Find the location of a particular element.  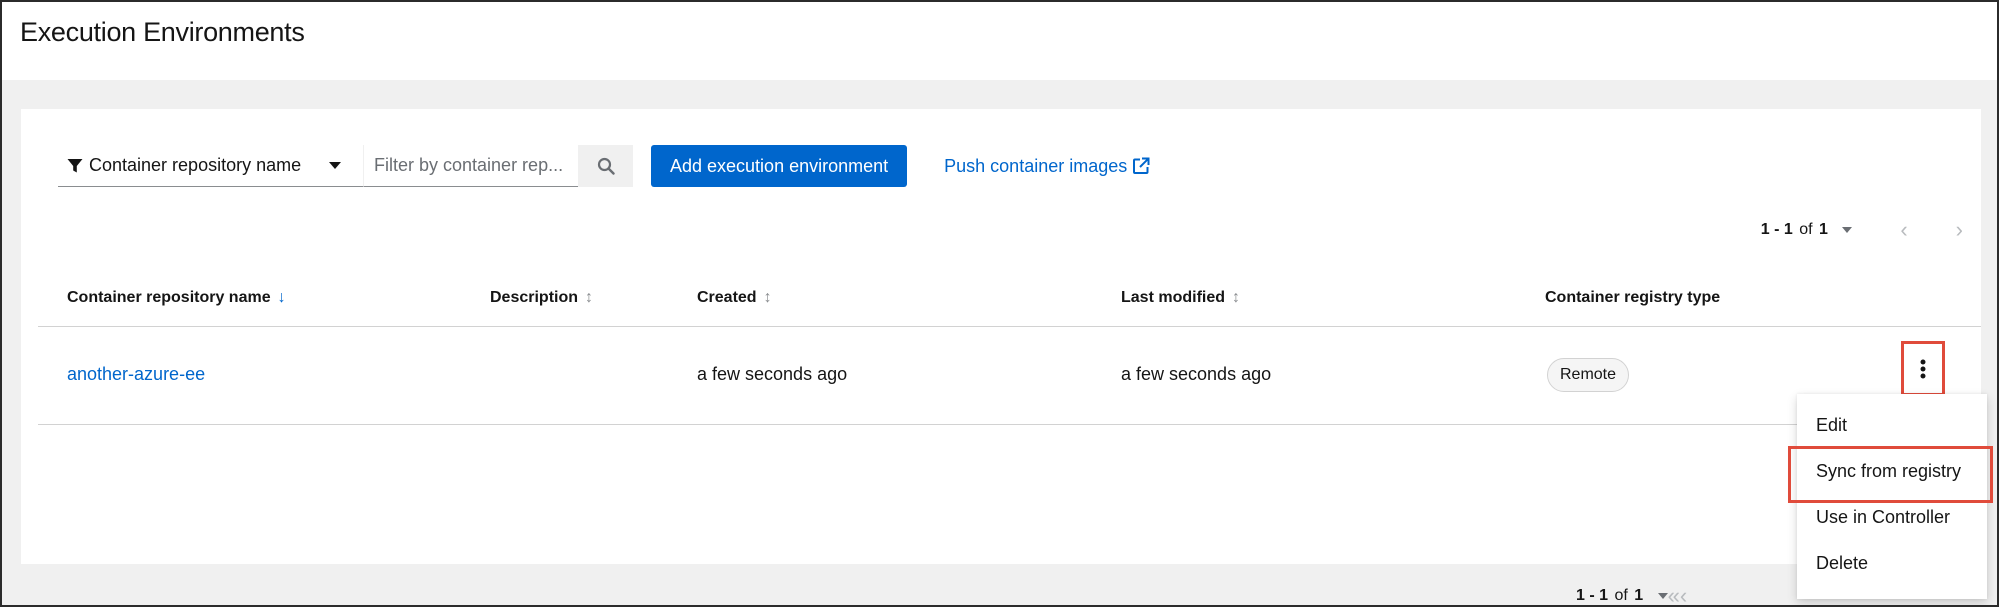

push-link-label: Push container images is located at coordinates (1036, 165).